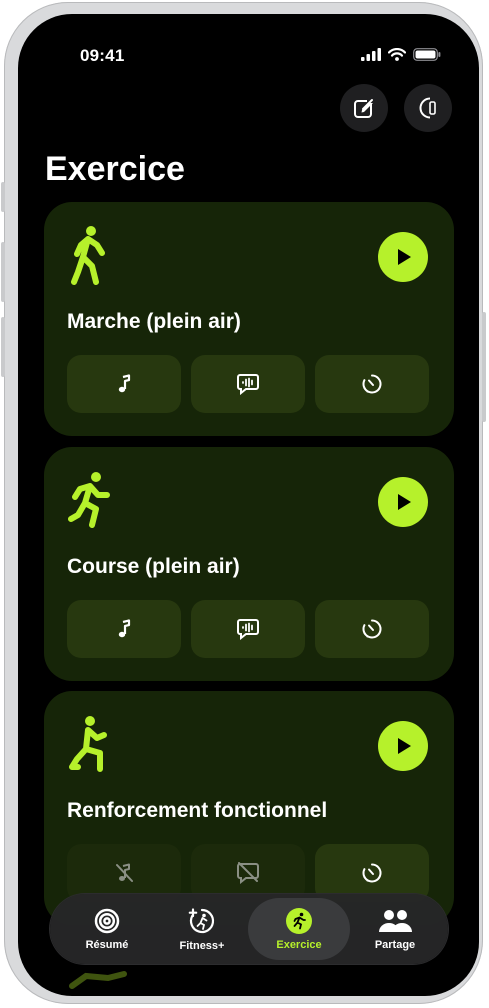 This screenshot has width=489, height=1008. What do you see at coordinates (299, 920) in the screenshot?
I see `runner-icon` at bounding box center [299, 920].